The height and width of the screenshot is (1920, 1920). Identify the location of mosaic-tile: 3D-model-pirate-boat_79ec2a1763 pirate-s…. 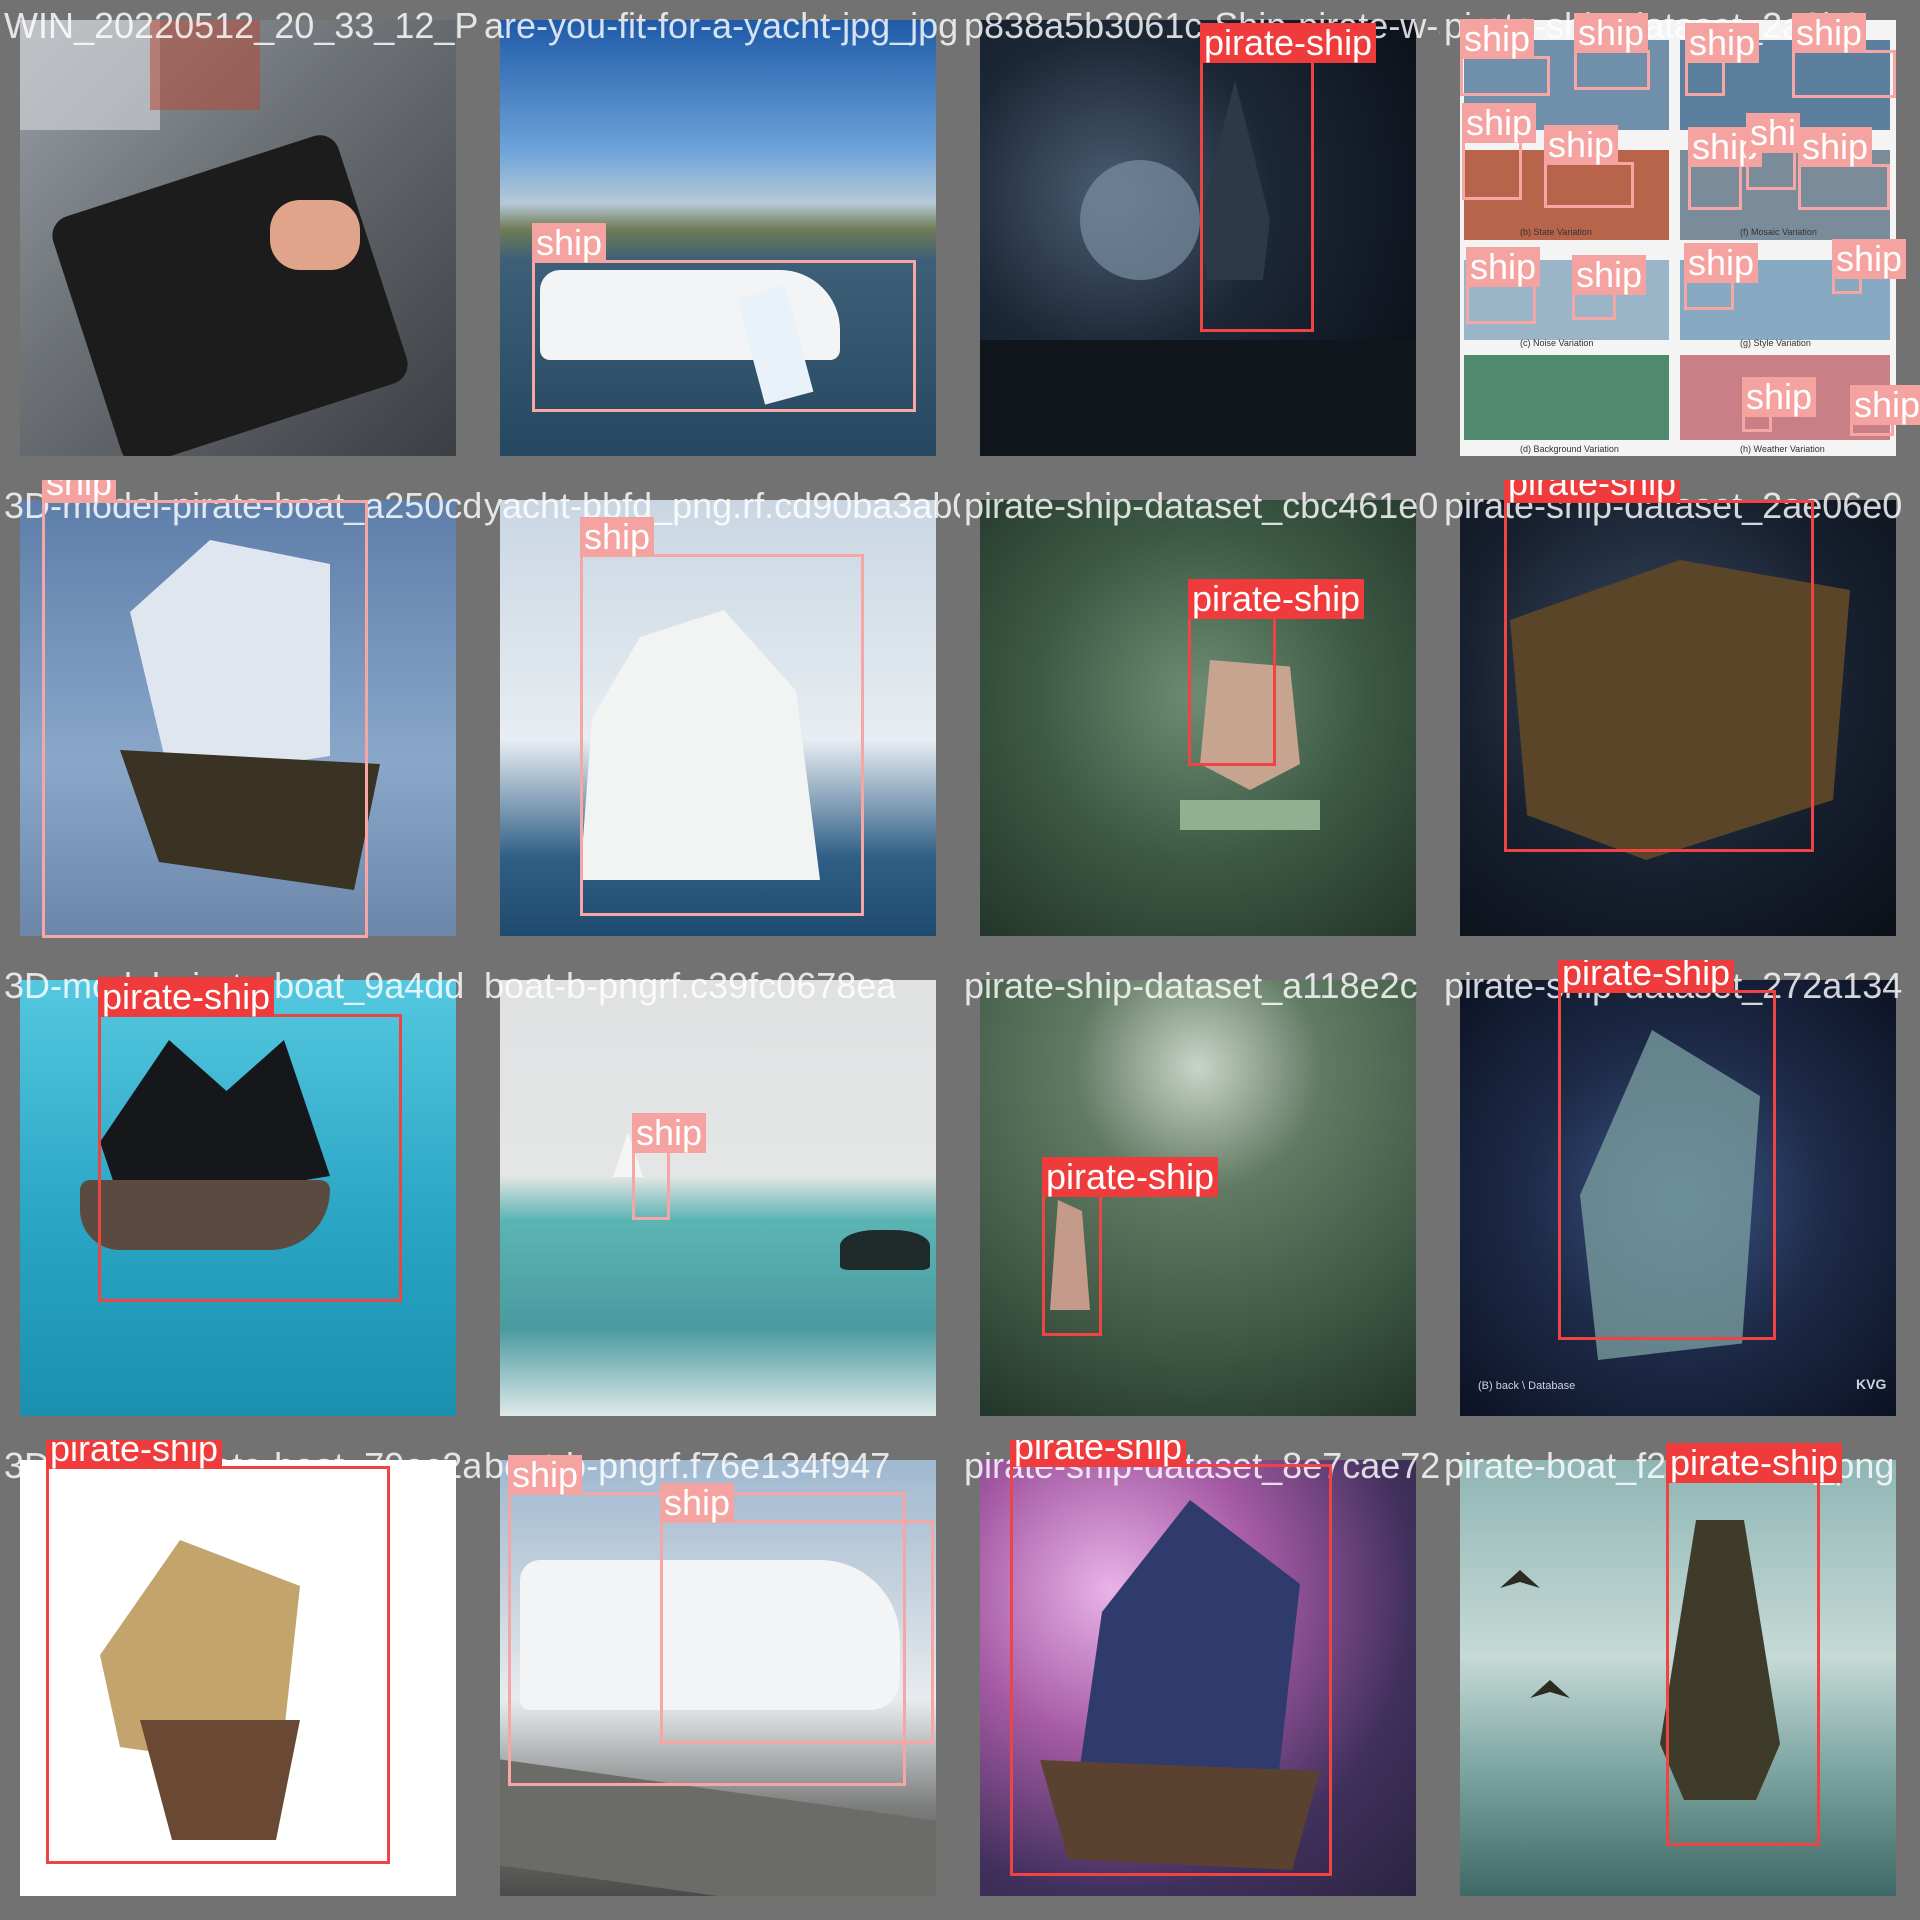
(240, 1680).